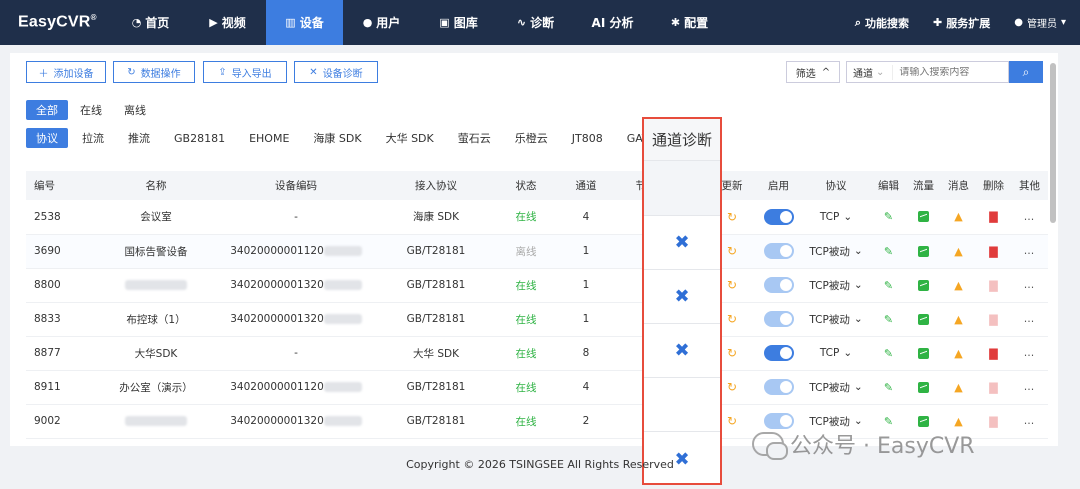 The width and height of the screenshot is (1080, 489). I want to click on scrollbar, so click(1053, 143).